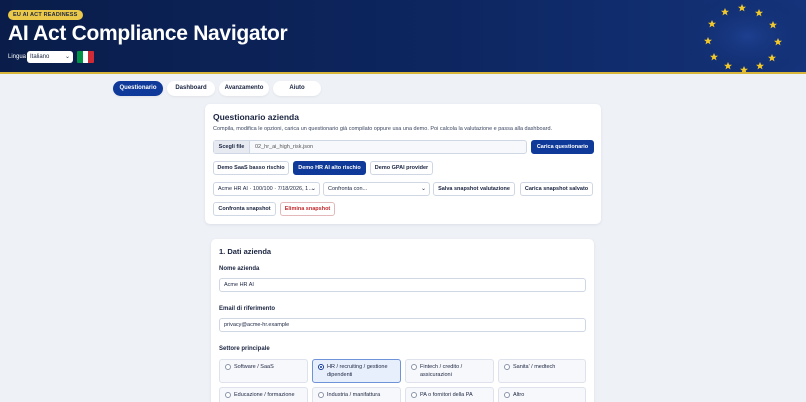 This screenshot has width=806, height=402. Describe the element at coordinates (232, 147) in the screenshot. I see `choose-file-button: Scegli file` at that location.